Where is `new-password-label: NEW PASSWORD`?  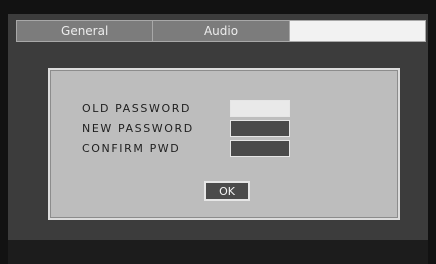
new-password-label: NEW PASSWORD is located at coordinates (138, 128).